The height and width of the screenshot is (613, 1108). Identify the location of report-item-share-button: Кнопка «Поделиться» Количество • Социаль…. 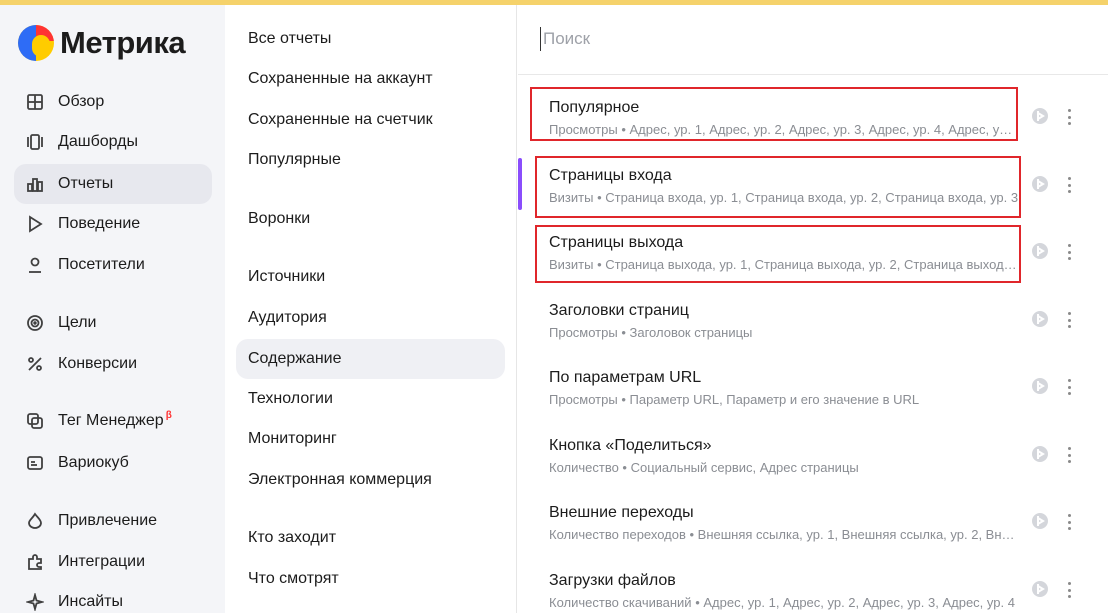
(813, 461).